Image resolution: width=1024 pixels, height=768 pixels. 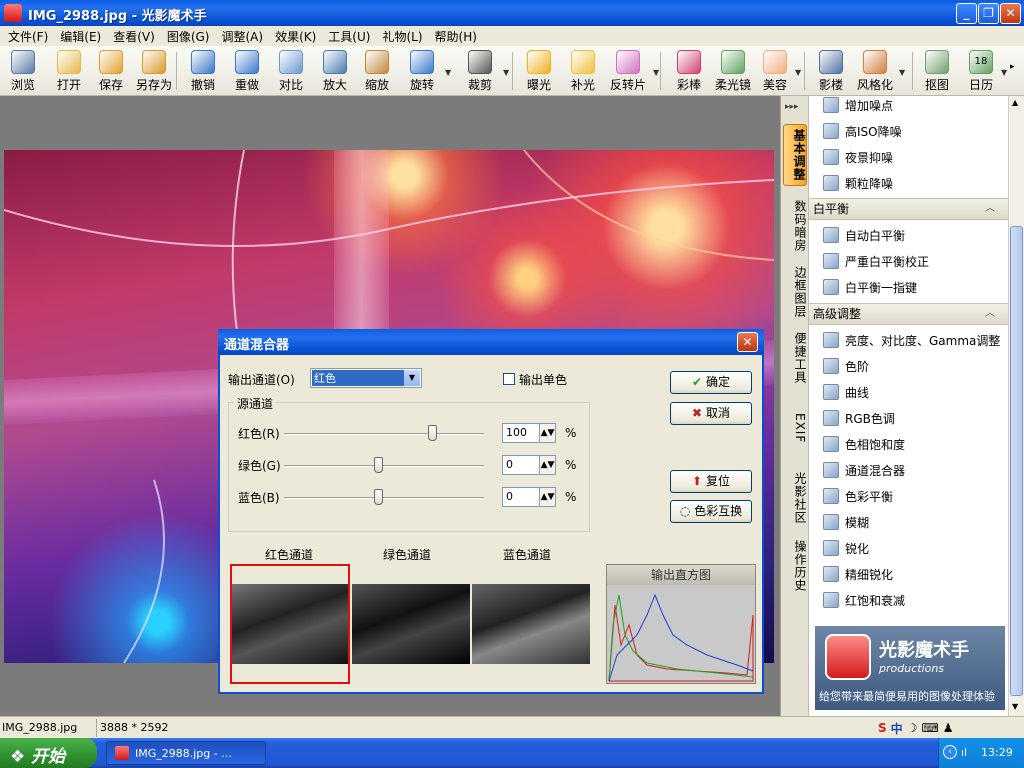 What do you see at coordinates (583, 71) in the screenshot?
I see `toolbar-button-12: 补光` at bounding box center [583, 71].